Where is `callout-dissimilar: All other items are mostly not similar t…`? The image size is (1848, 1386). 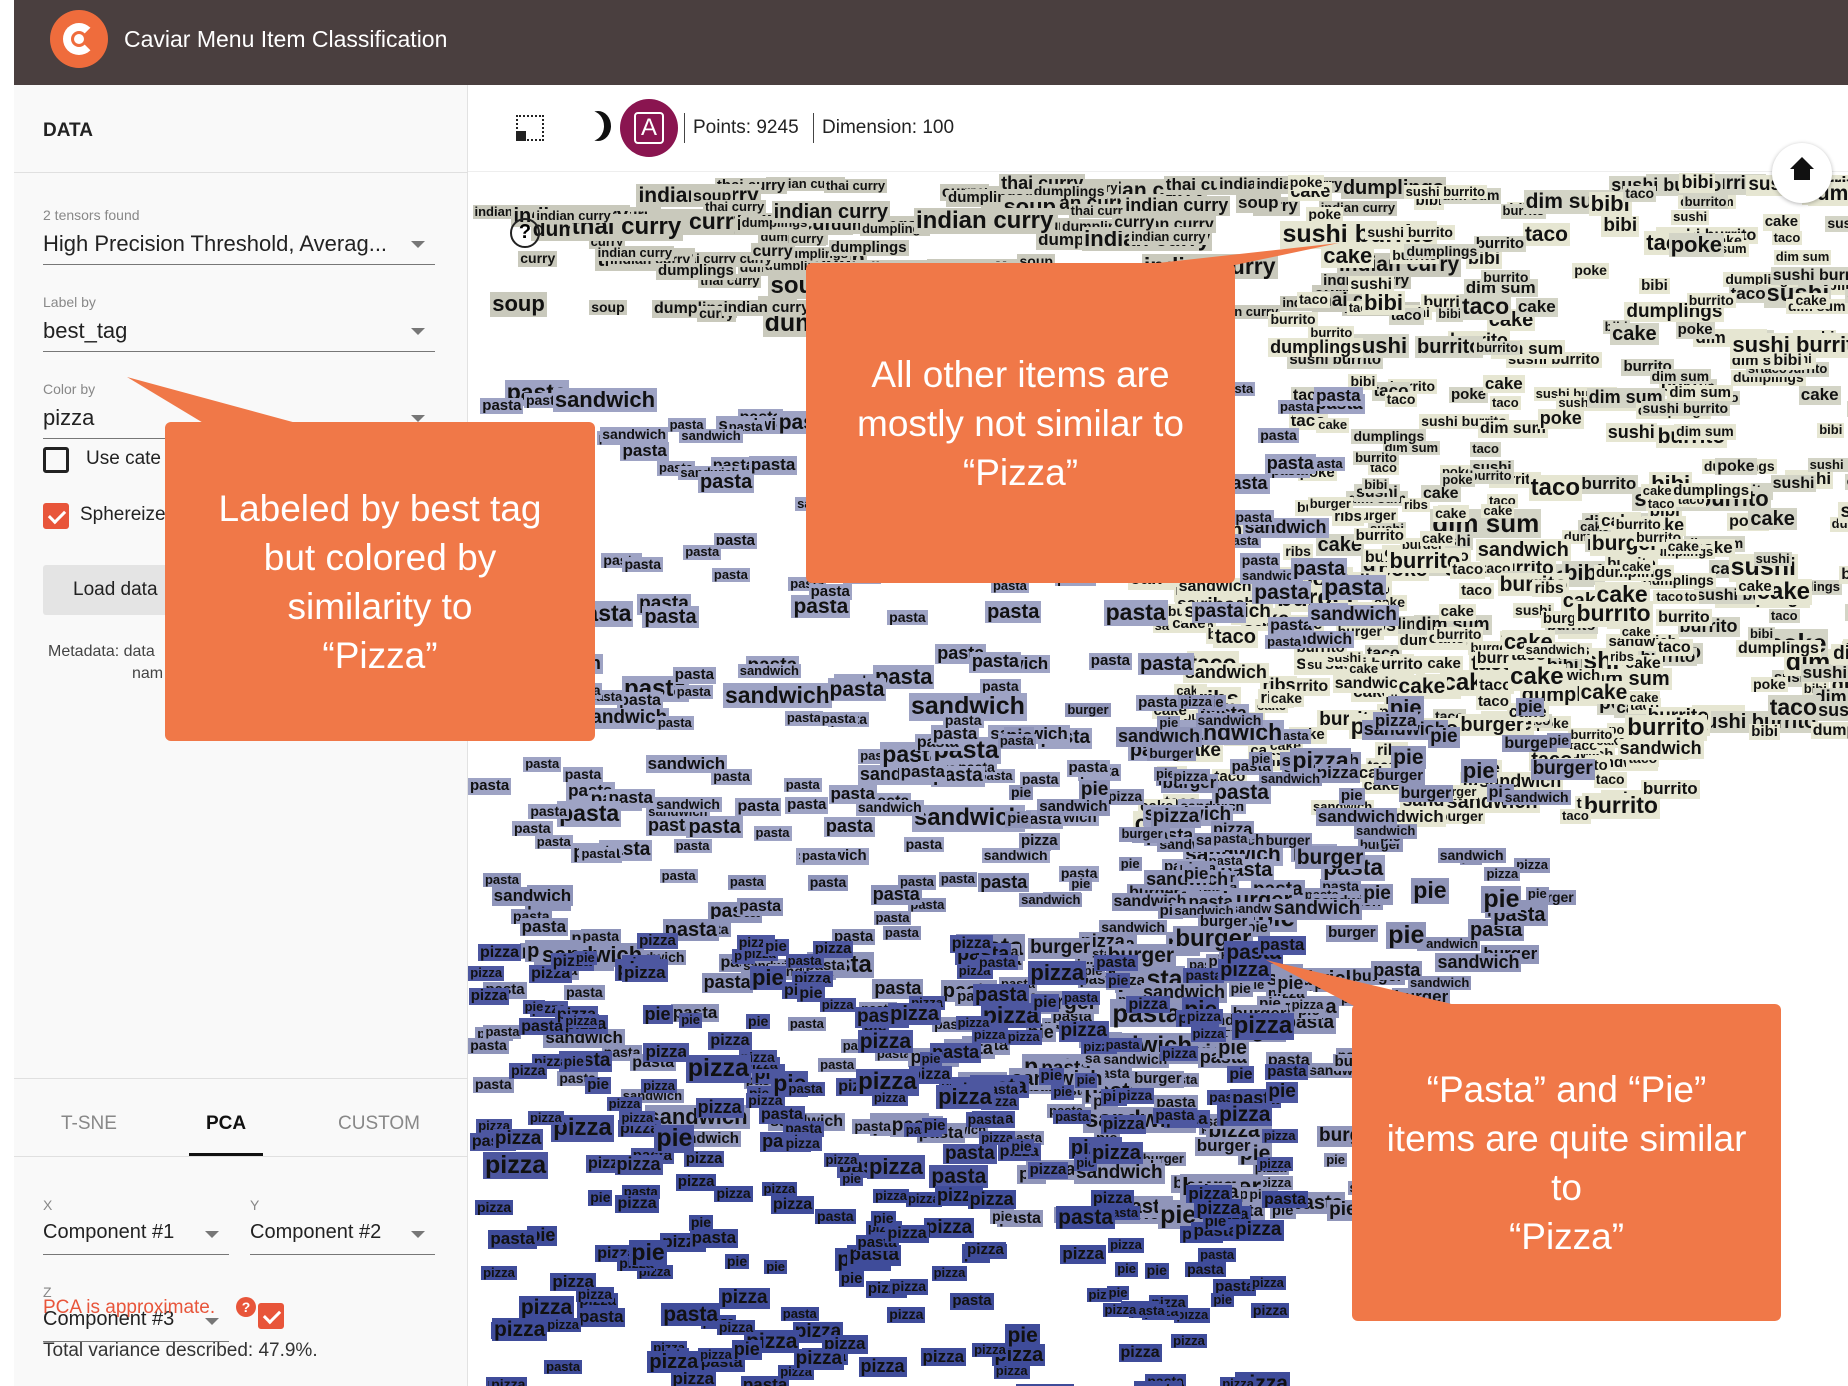
callout-dissimilar: All other items are mostly not similar t… is located at coordinates (1020, 423).